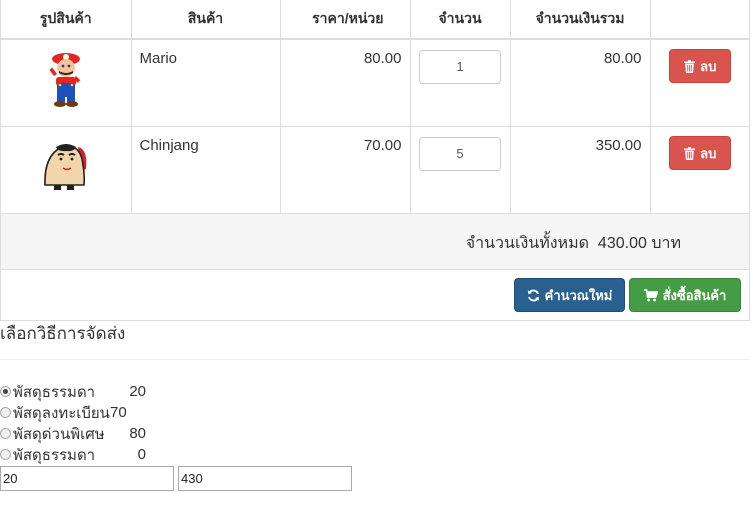 This screenshot has width=753, height=507. I want to click on header-product: สินค้า, so click(206, 20).